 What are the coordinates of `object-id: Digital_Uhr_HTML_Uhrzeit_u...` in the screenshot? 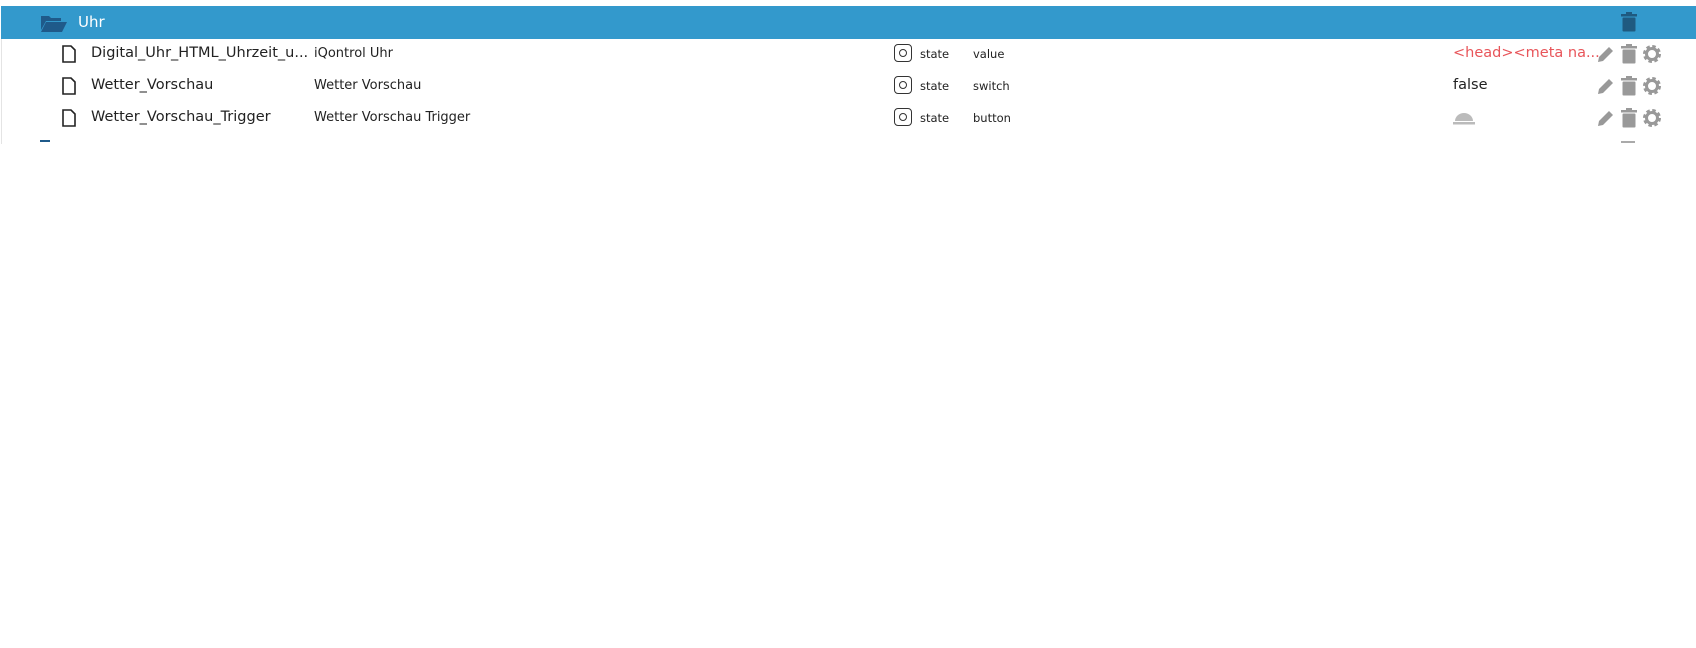 It's located at (200, 53).